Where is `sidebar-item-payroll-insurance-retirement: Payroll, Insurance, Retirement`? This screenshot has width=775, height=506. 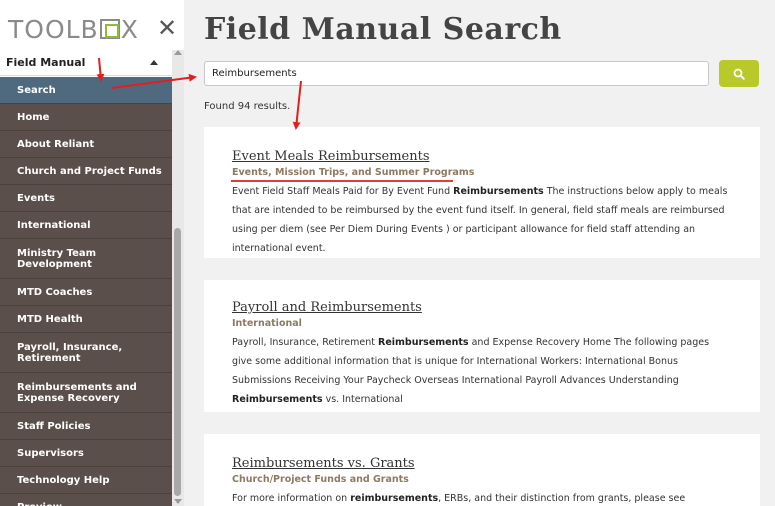
sidebar-item-payroll-insurance-retirement: Payroll, Insurance, Retirement is located at coordinates (86, 353).